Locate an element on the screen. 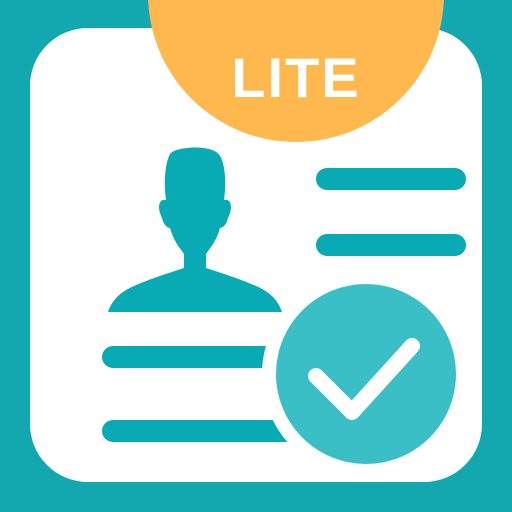 The image size is (512, 512). verified-check-badge is located at coordinates (366, 374).